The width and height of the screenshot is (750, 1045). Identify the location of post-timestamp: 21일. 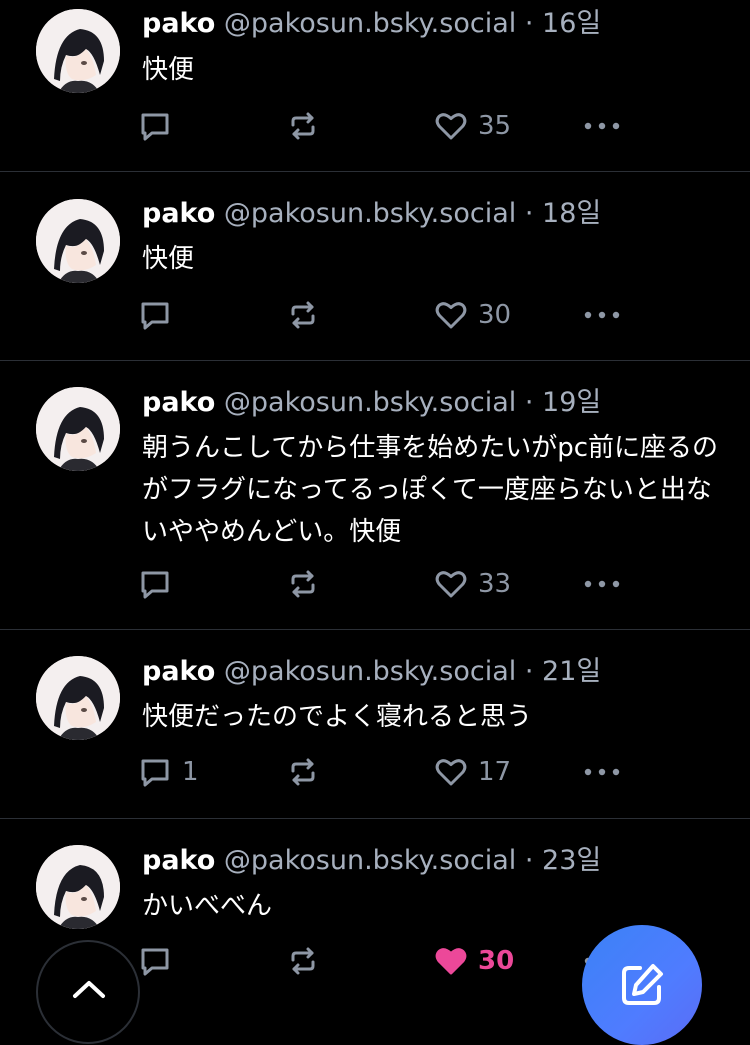
(571, 671).